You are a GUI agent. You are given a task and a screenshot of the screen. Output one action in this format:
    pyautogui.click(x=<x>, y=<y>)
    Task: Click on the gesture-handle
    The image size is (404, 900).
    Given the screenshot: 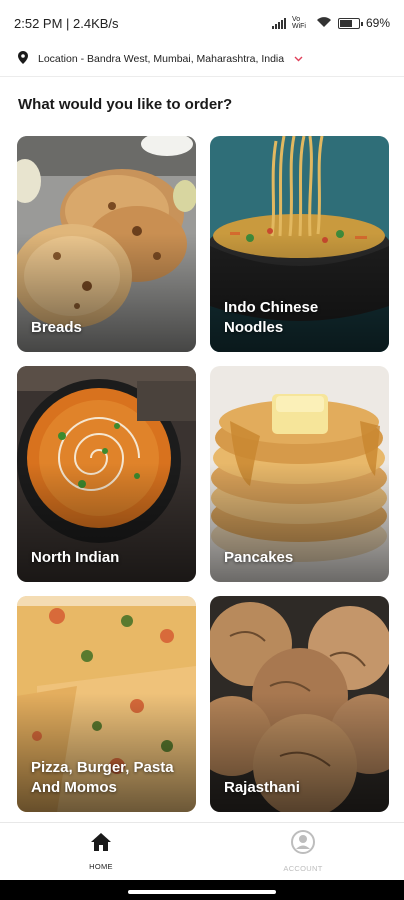 What is the action you would take?
    pyautogui.click(x=202, y=892)
    